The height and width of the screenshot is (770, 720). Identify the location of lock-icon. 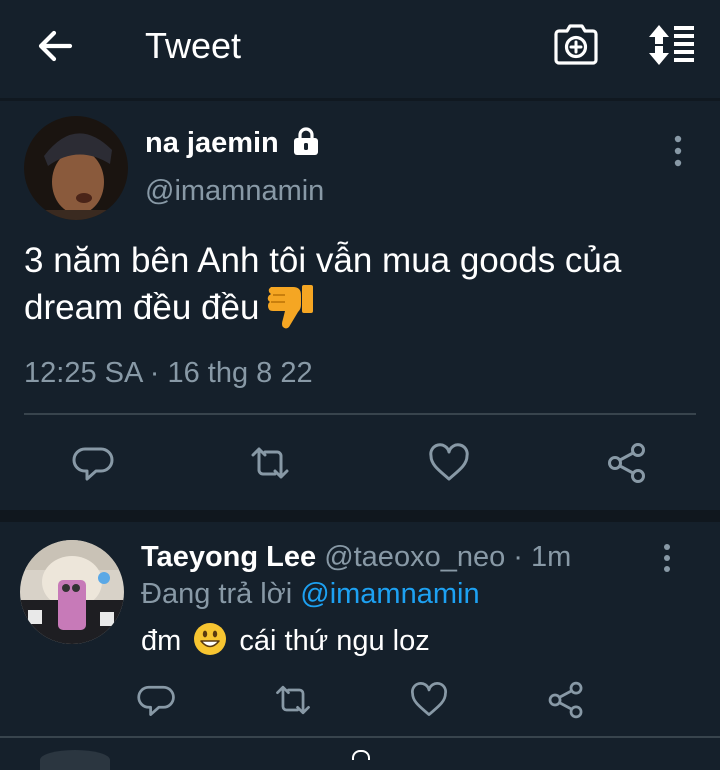
(306, 141).